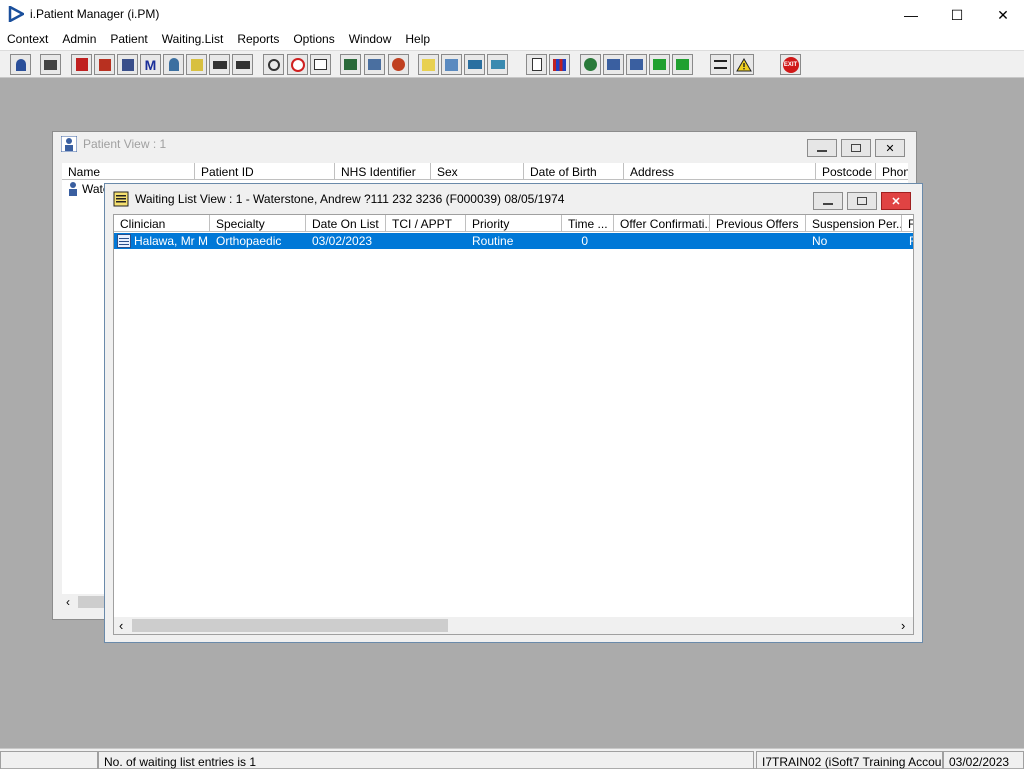  What do you see at coordinates (659, 64) in the screenshot?
I see `green-arrow-icon` at bounding box center [659, 64].